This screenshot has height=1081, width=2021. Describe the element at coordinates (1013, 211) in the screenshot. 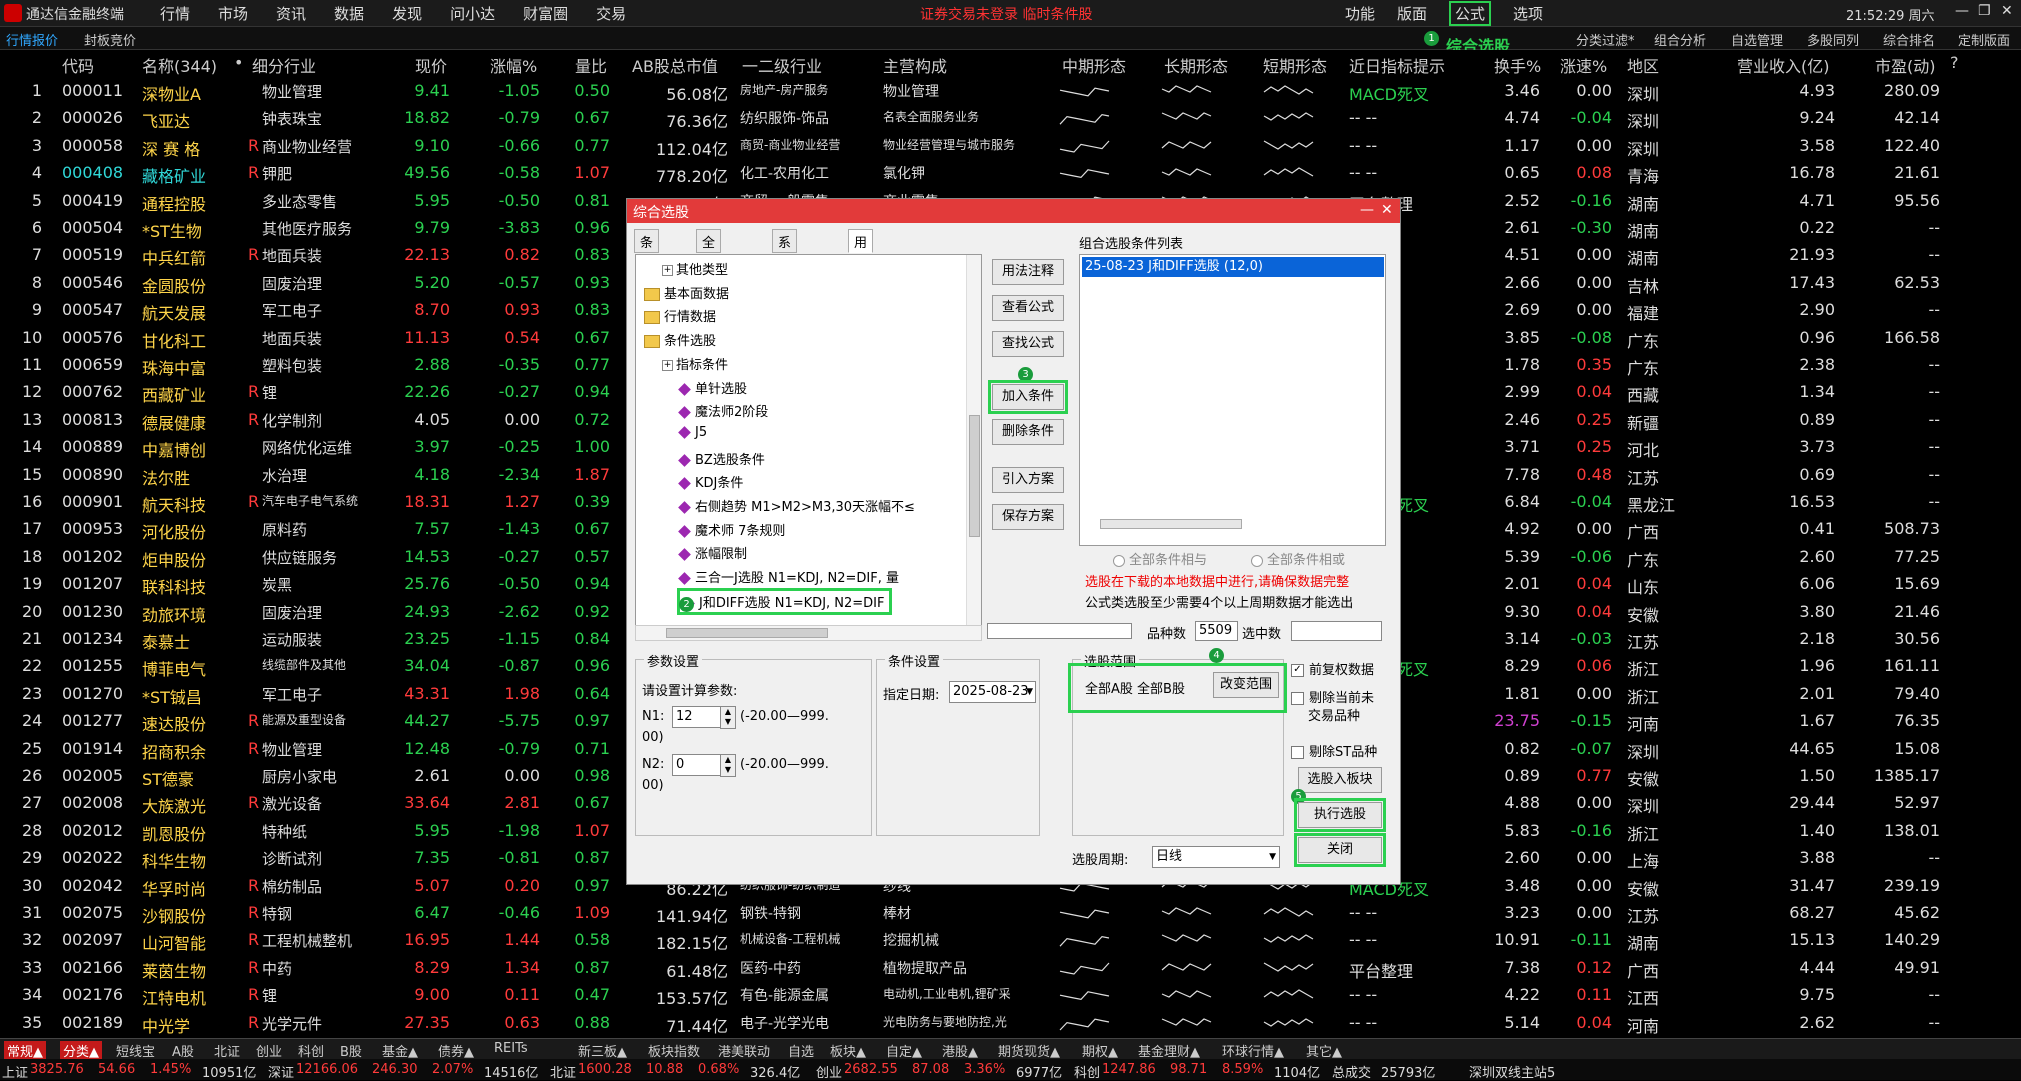

I see `dialog-titlebar: 综合选股 — ✕` at that location.